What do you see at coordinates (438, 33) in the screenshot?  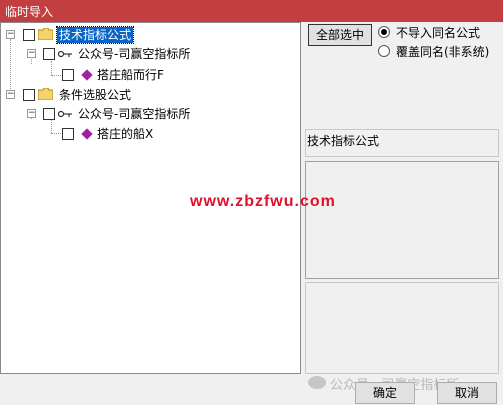 I see `skip-duplicate-label: 不导入同名公式` at bounding box center [438, 33].